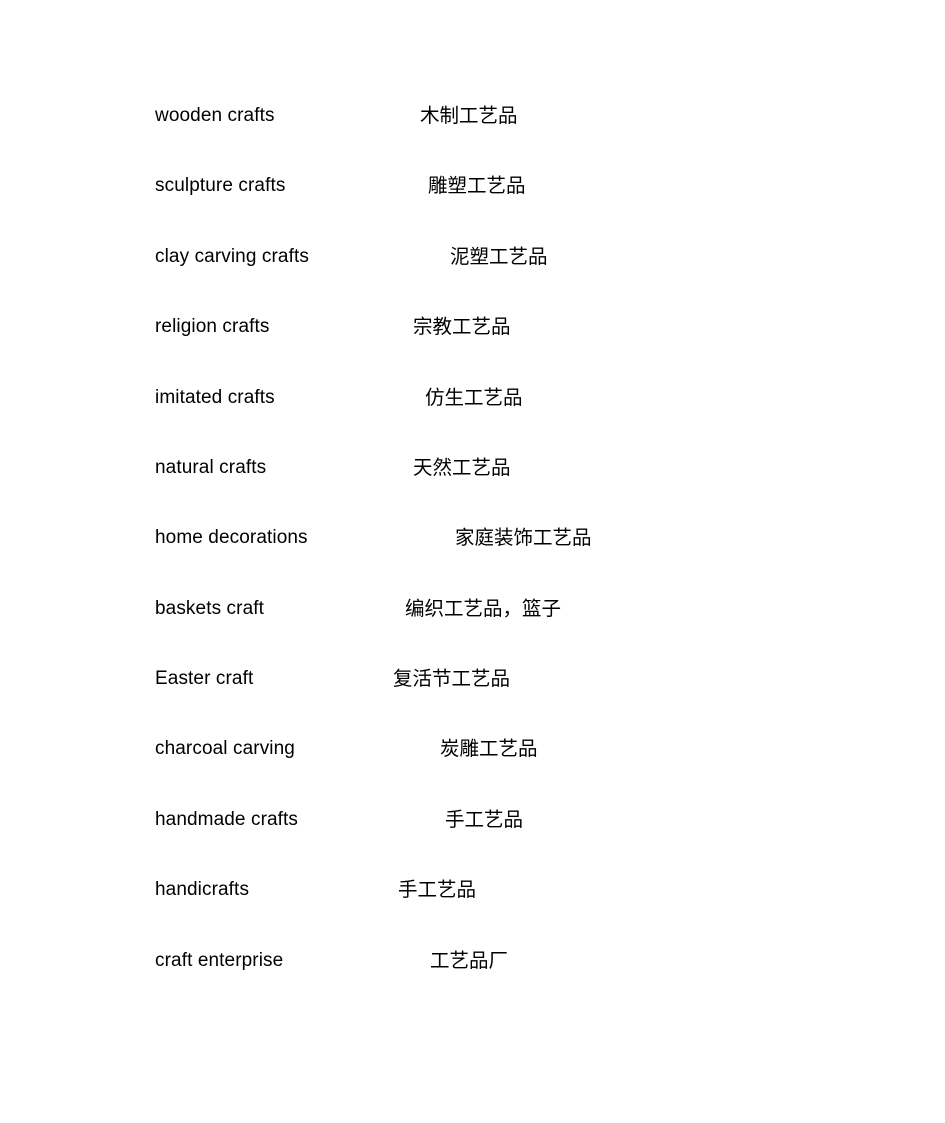  I want to click on table-row: baskets craft 编织工艺品，篮子, so click(472, 611).